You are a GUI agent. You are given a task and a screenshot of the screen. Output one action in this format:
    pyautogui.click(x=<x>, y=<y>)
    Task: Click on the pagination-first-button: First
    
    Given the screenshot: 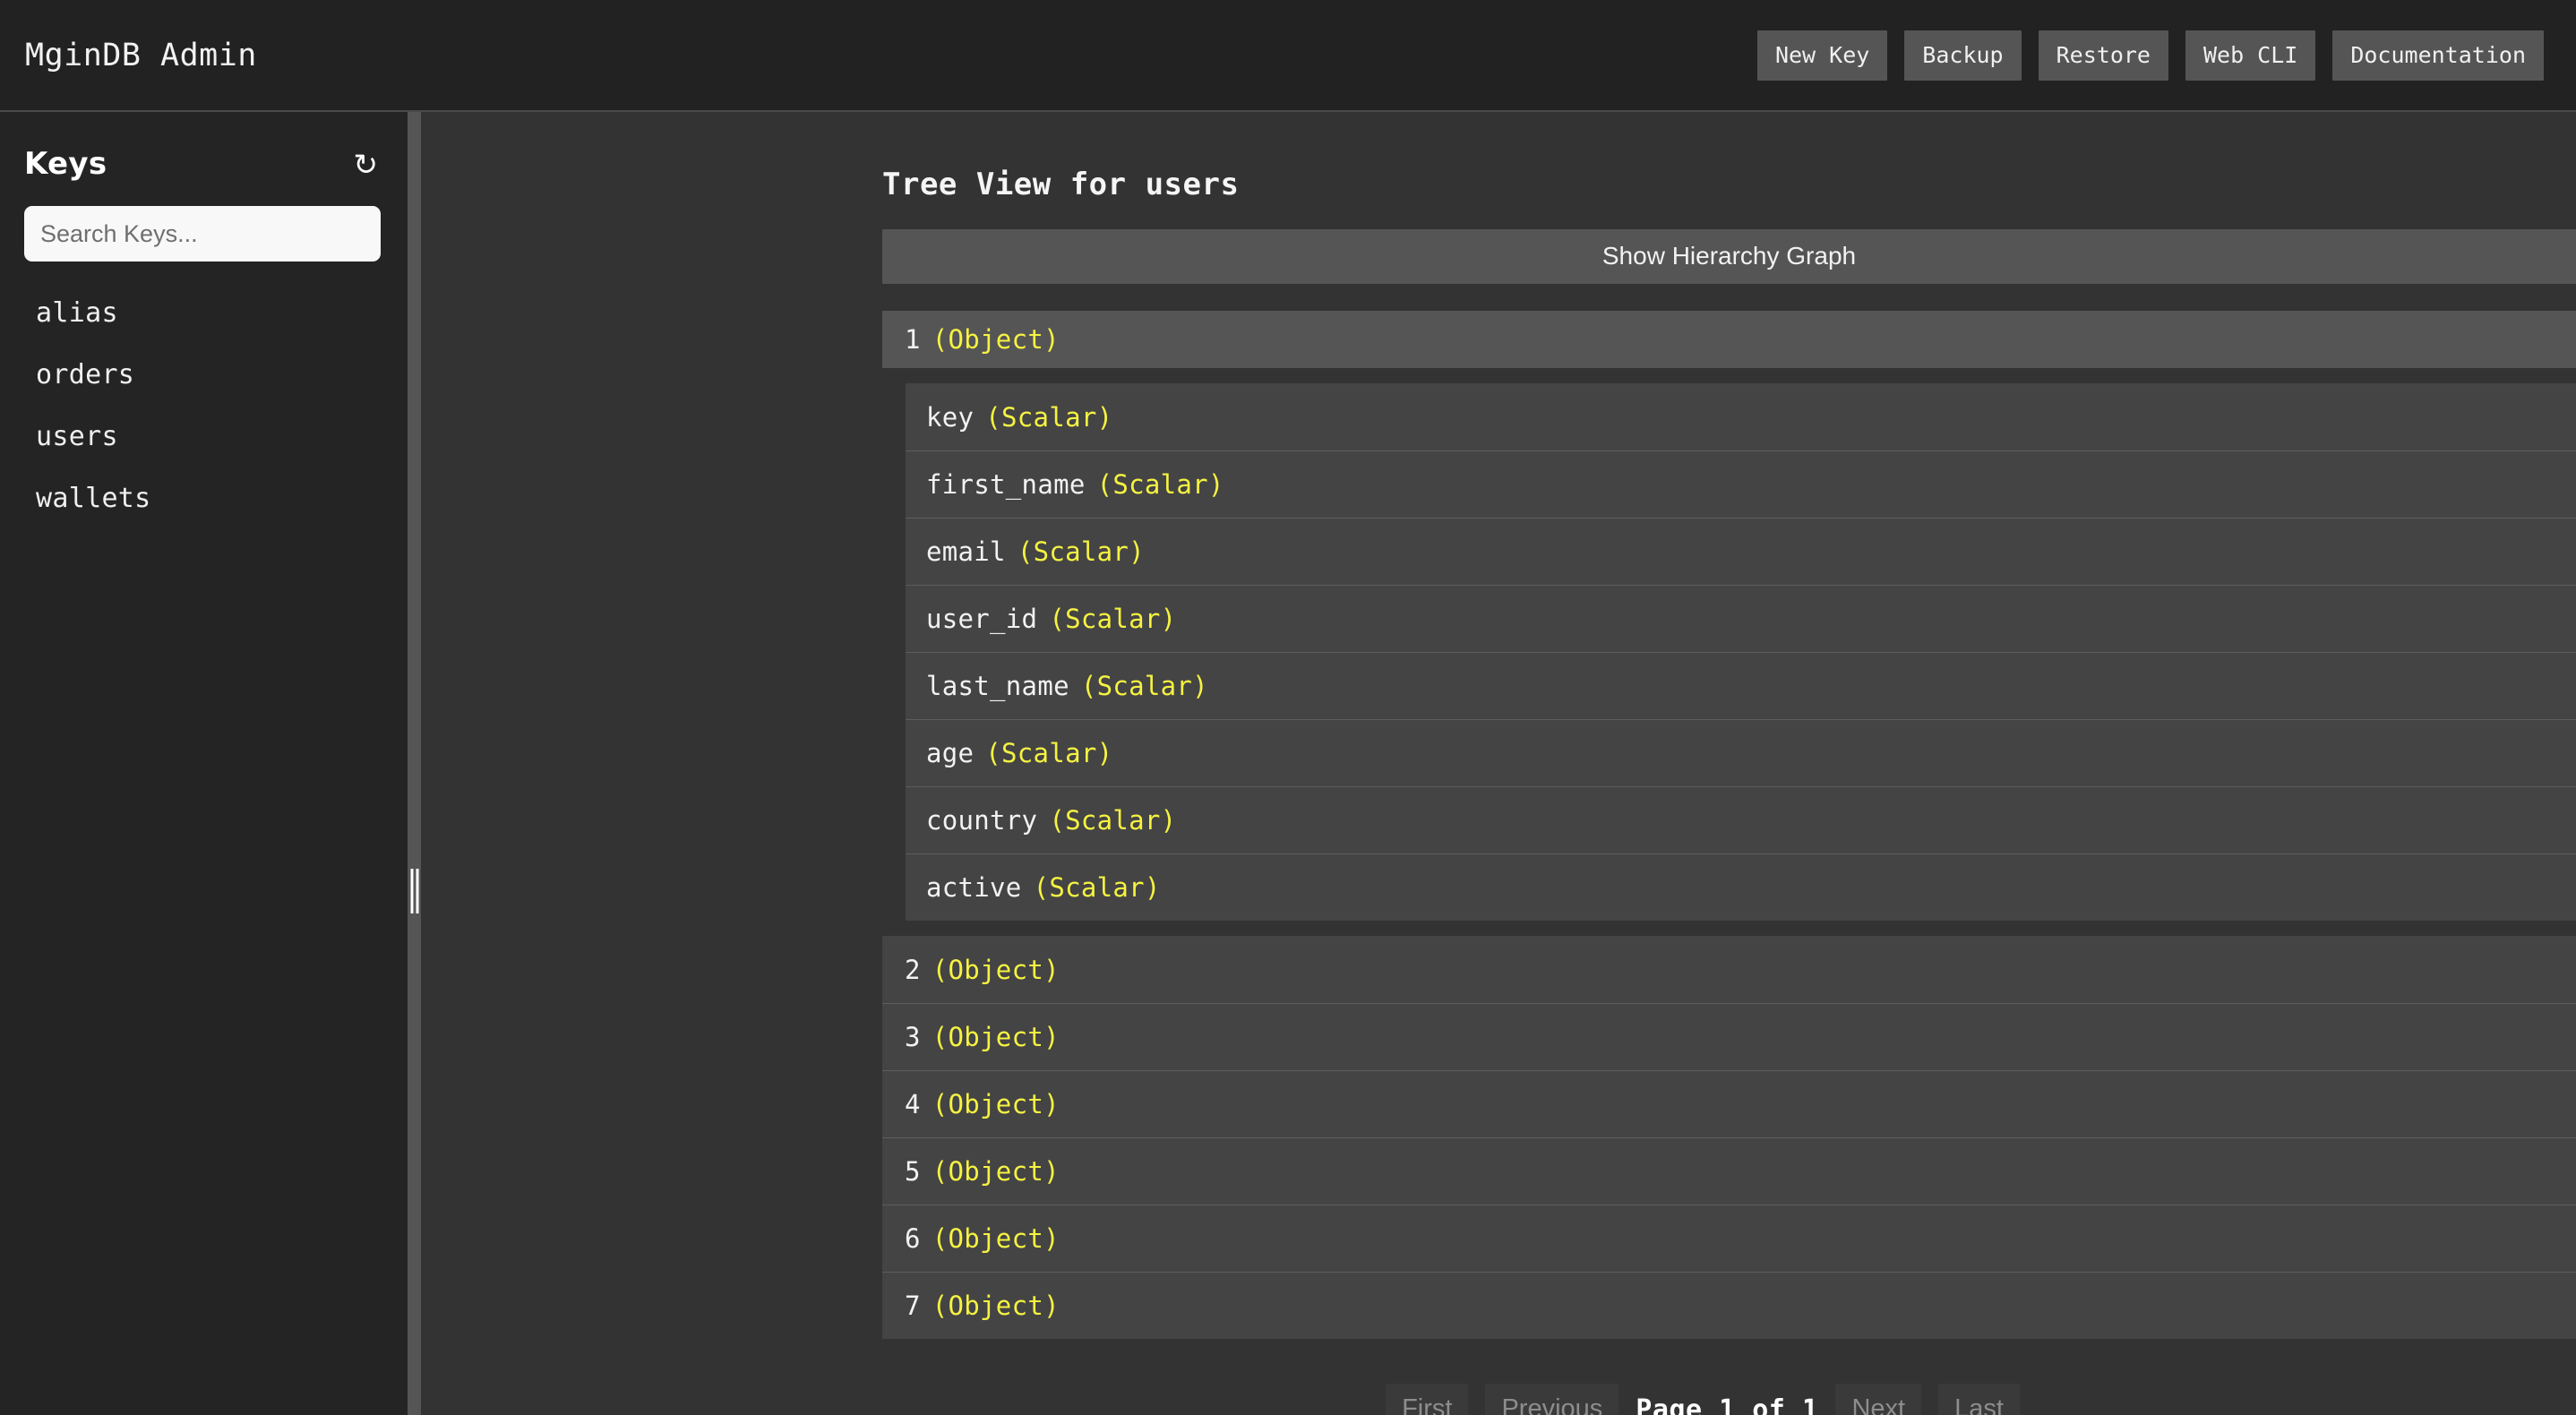 What is the action you would take?
    pyautogui.click(x=1427, y=1399)
    